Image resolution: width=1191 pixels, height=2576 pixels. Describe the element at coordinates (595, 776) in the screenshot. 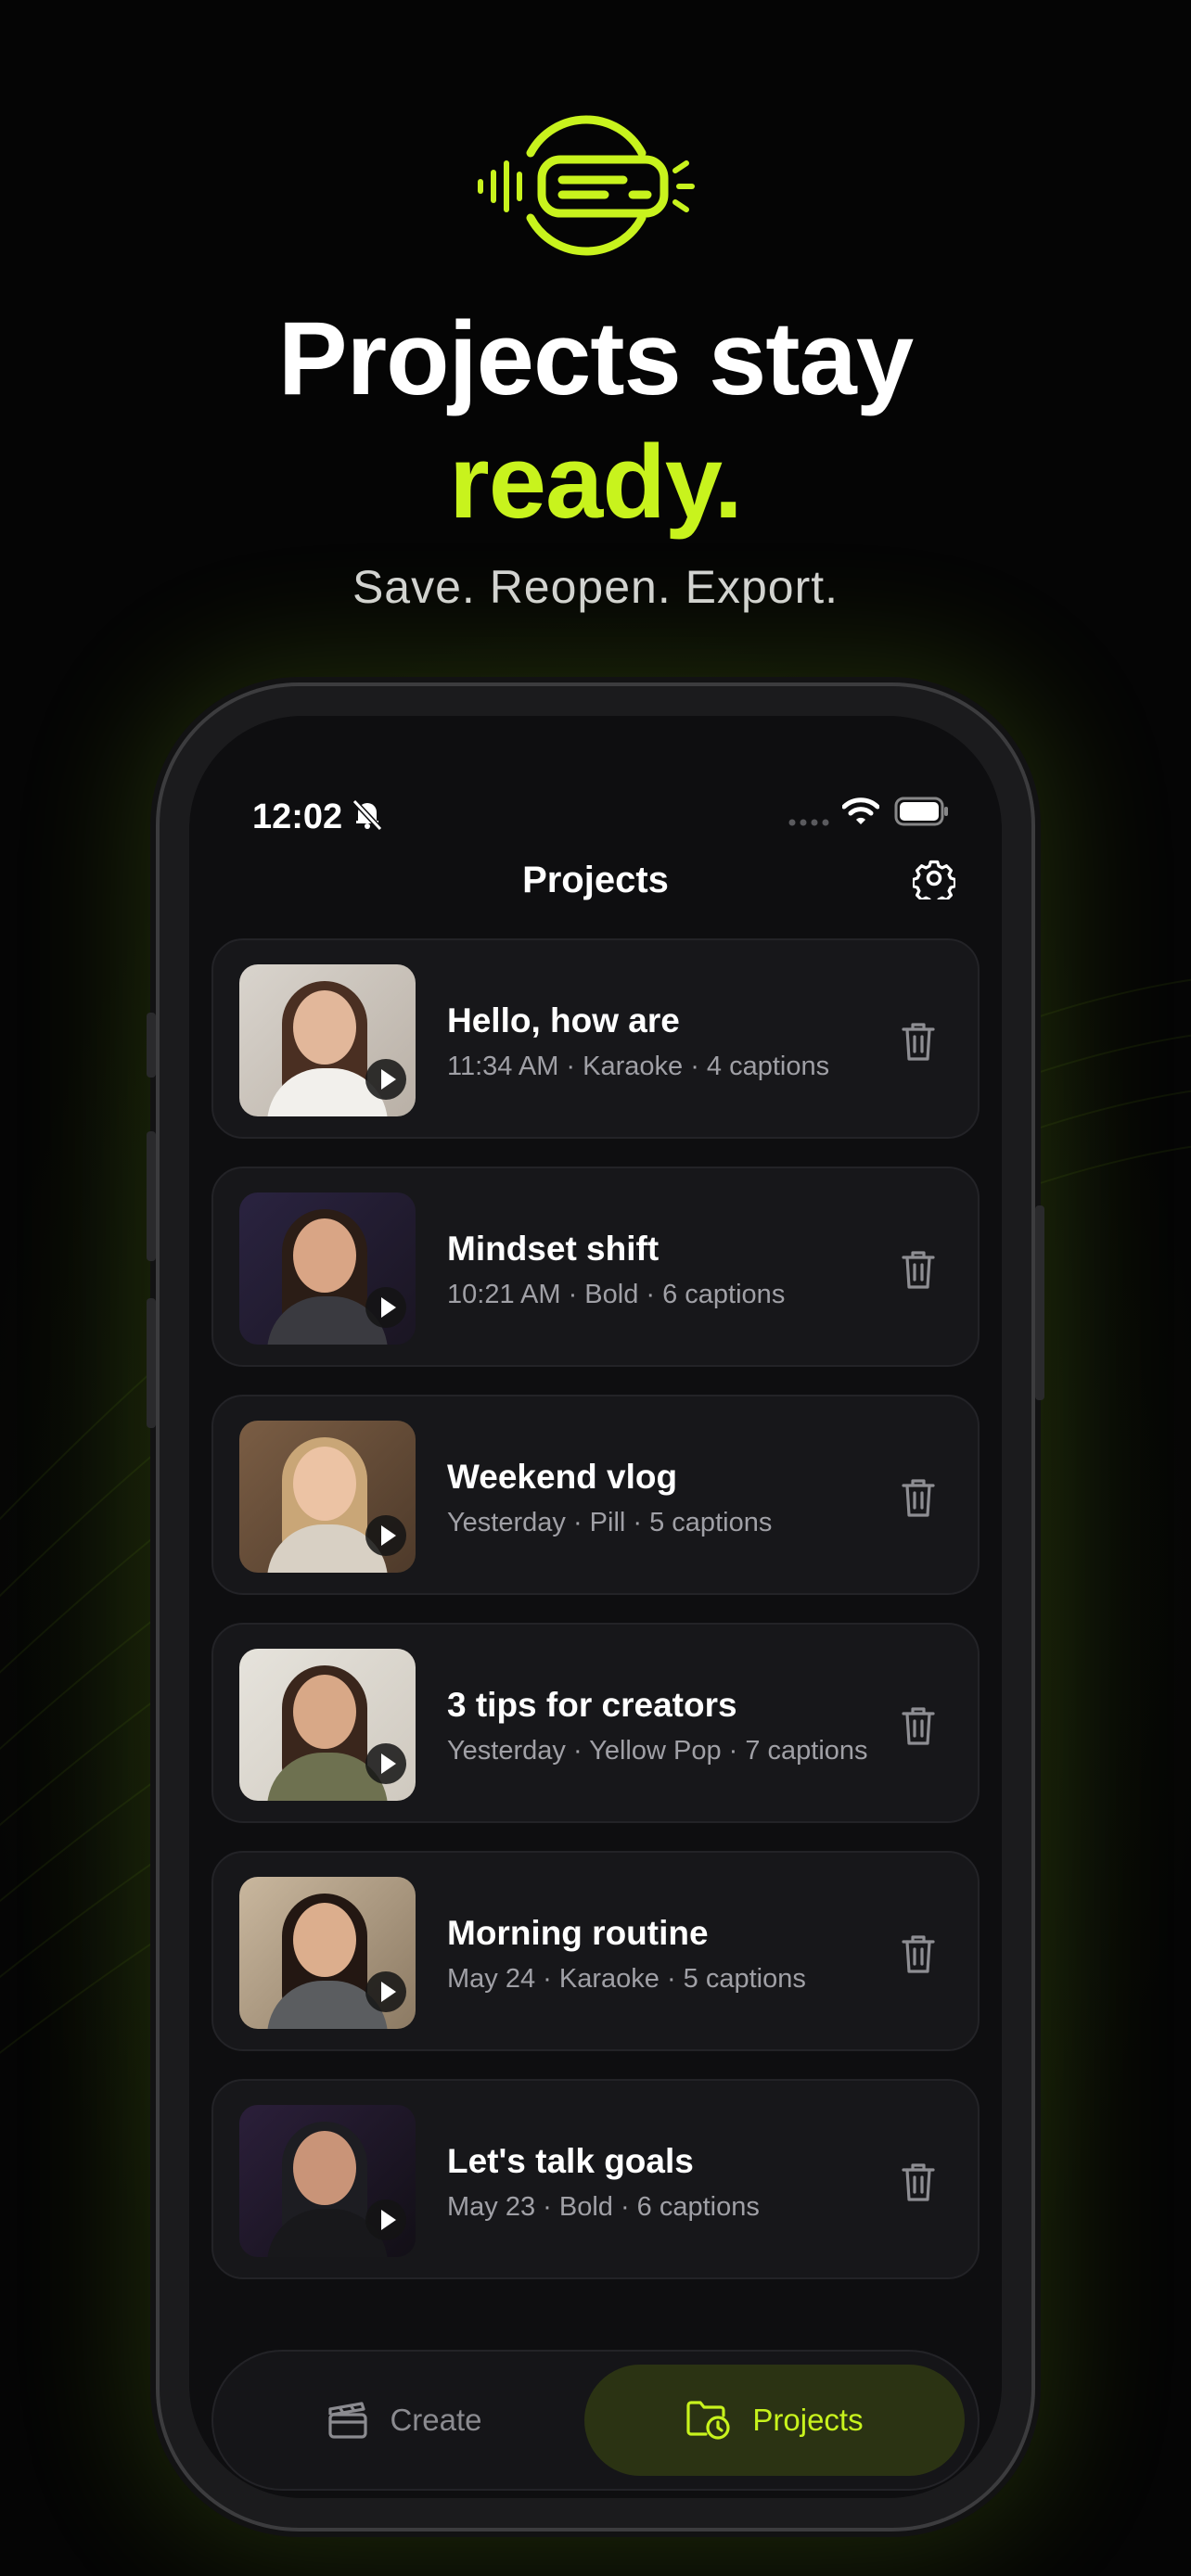

I see `status-bar: 12:02` at that location.